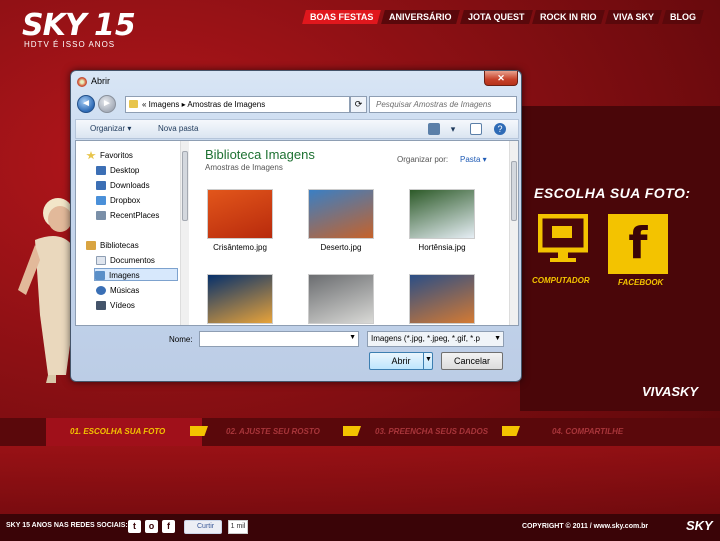  What do you see at coordinates (82, 82) in the screenshot?
I see `browser-app-icon` at bounding box center [82, 82].